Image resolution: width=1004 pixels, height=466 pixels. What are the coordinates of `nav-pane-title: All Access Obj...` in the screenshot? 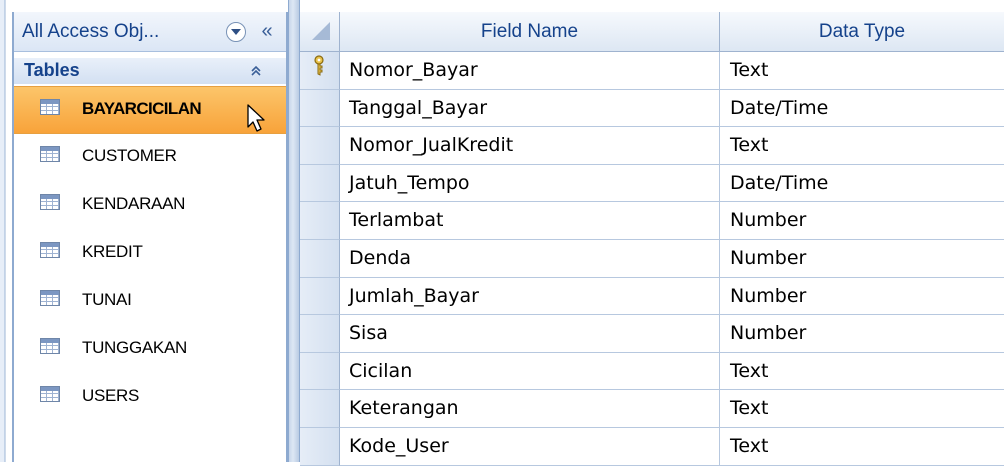 It's located at (90, 32).